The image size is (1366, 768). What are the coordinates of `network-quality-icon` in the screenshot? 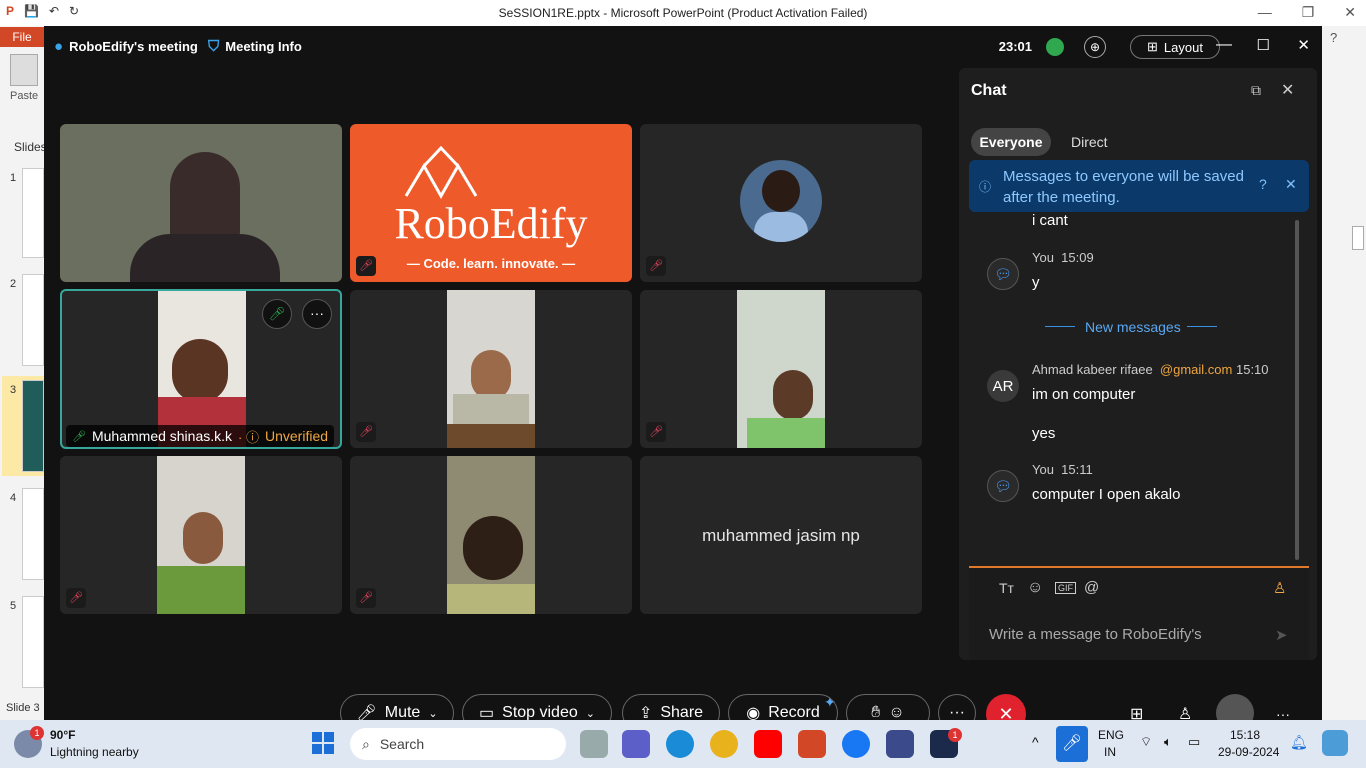 It's located at (1055, 47).